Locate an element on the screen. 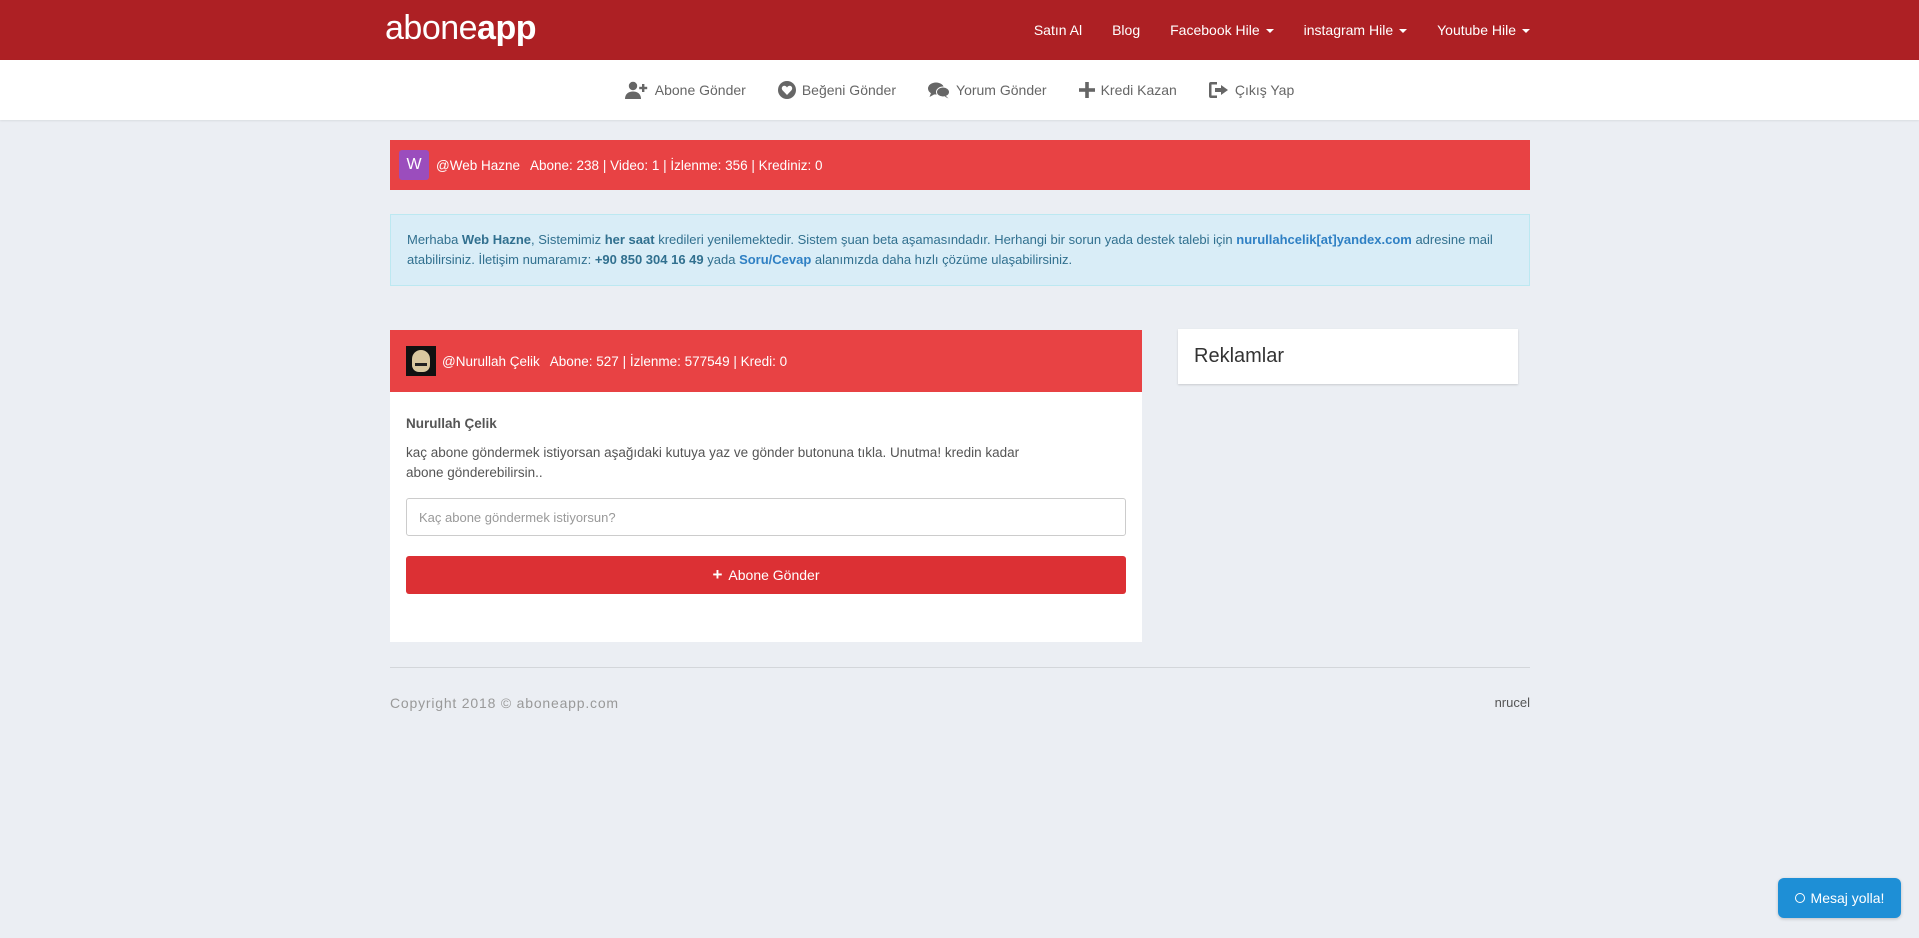 The width and height of the screenshot is (1919, 938). nav-instagram-hile: instagram Hile is located at coordinates (1355, 30).